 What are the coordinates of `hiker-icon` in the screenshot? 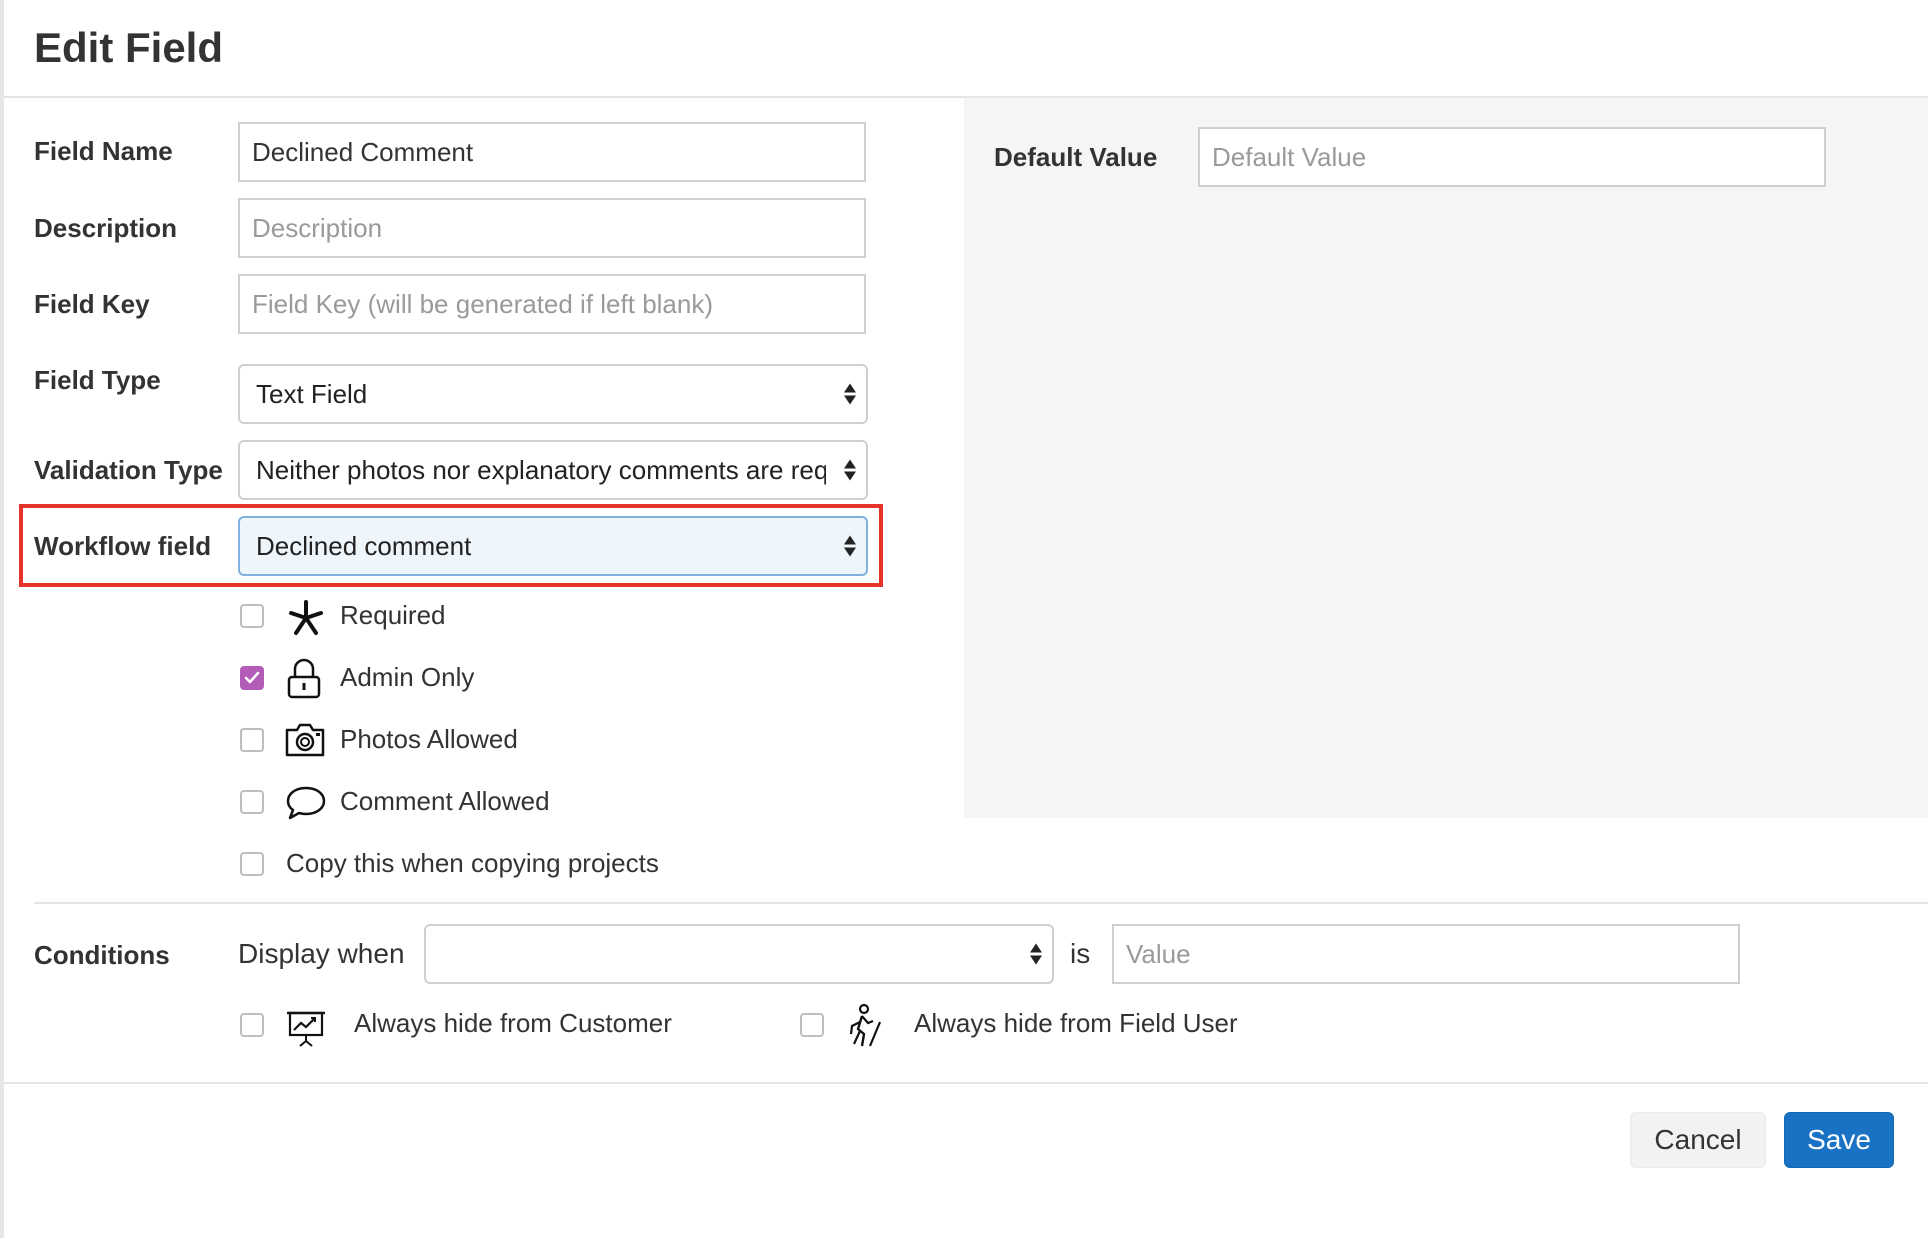 It's located at (866, 1026).